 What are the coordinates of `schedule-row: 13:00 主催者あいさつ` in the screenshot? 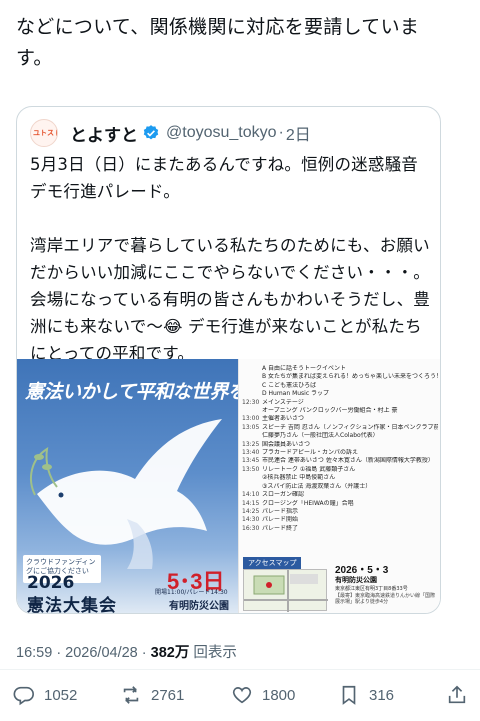 It's located at (340, 419).